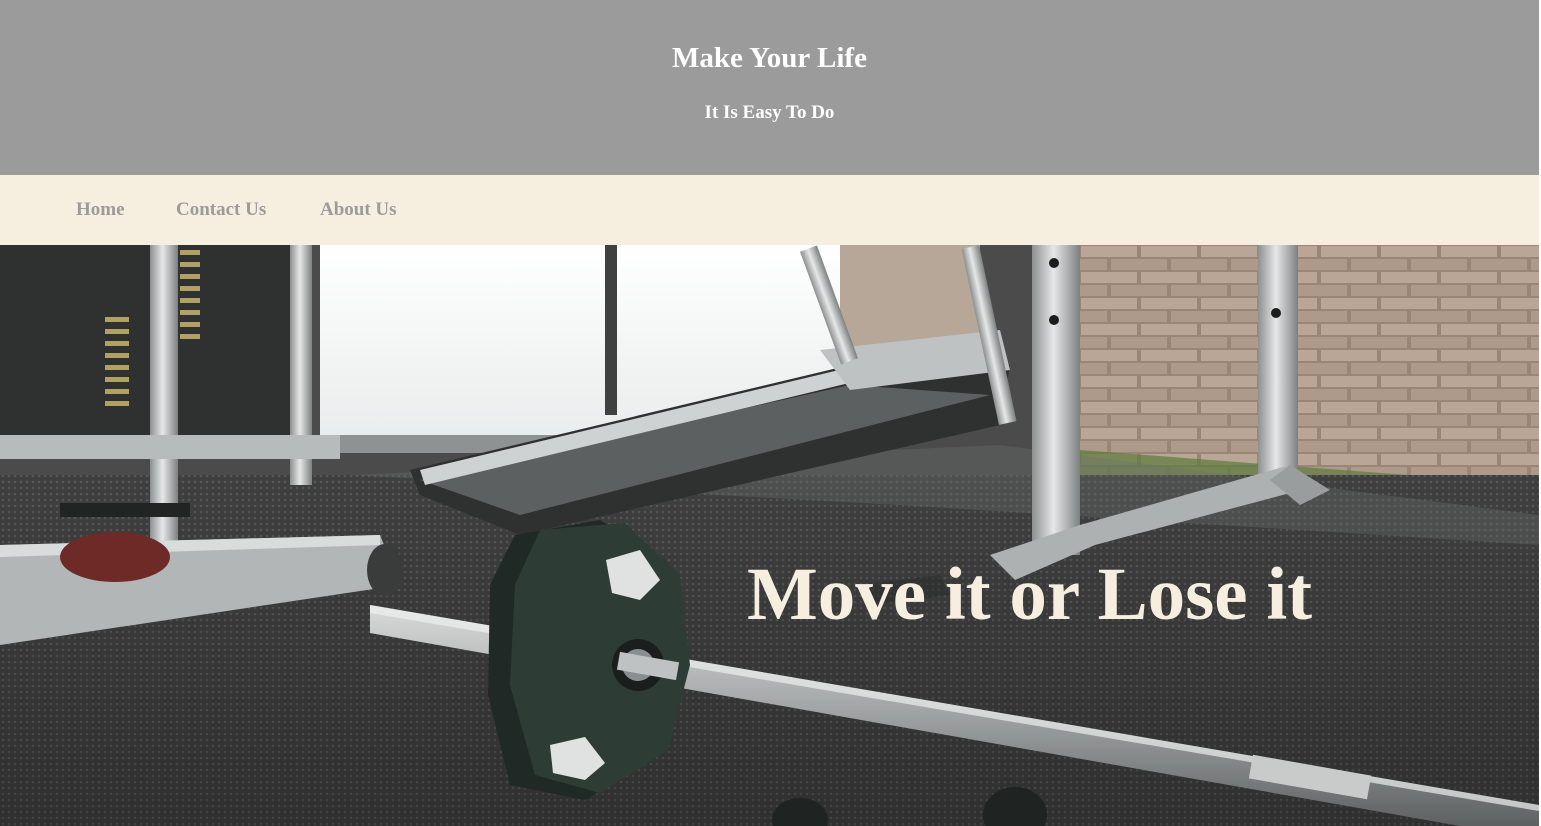 This screenshot has width=1541, height=826. What do you see at coordinates (1030, 594) in the screenshot?
I see `hero-headline: Move it or Lose it` at bounding box center [1030, 594].